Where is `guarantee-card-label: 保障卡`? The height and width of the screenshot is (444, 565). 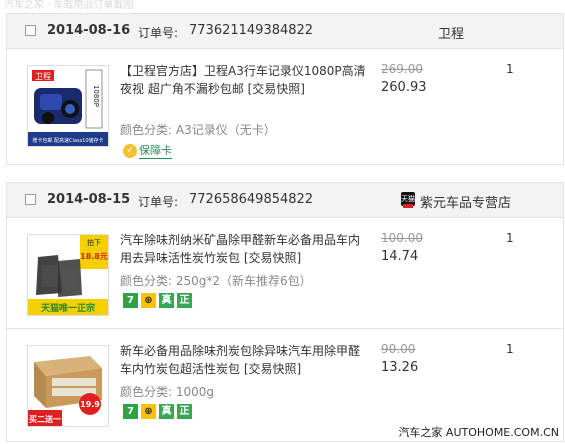
guarantee-card-label: 保障卡 is located at coordinates (155, 151).